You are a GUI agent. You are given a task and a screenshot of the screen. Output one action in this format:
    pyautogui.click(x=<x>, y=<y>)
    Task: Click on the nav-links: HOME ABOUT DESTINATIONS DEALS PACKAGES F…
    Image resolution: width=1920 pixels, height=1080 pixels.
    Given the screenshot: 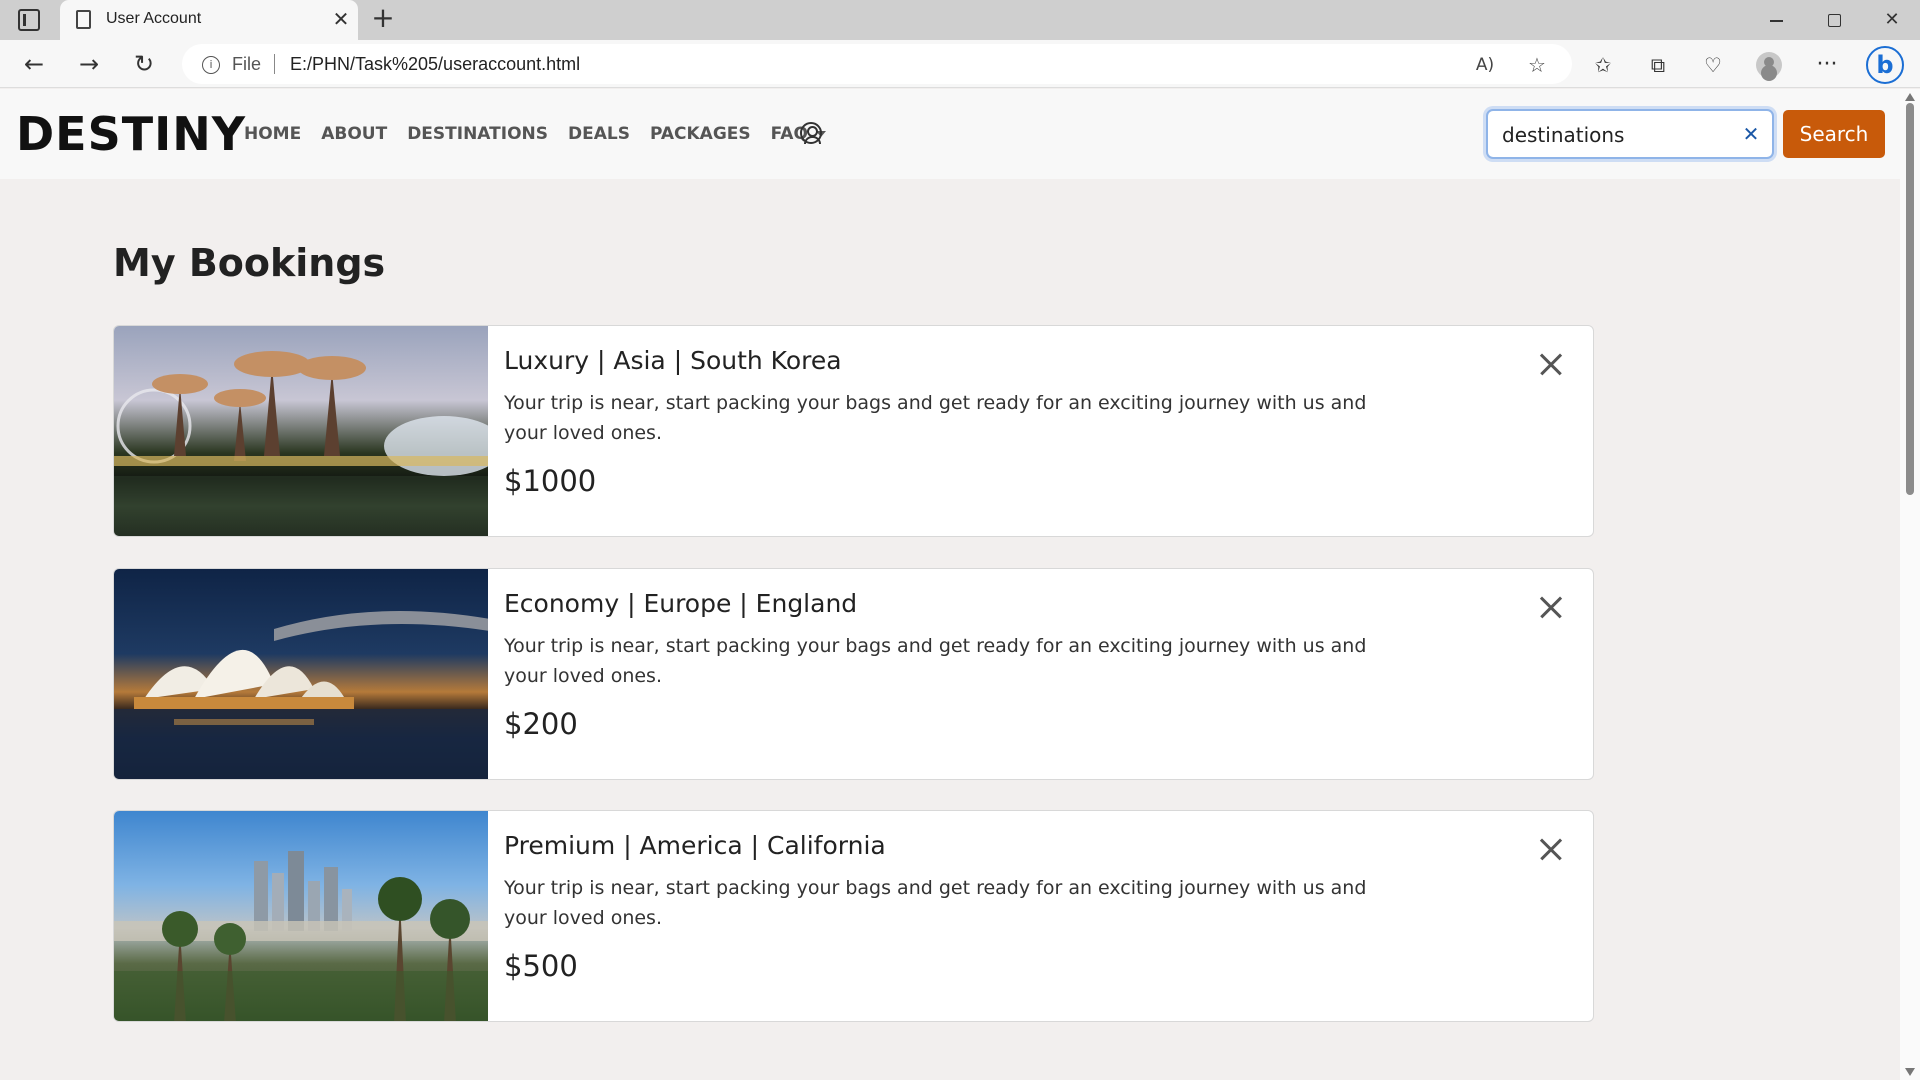 What is the action you would take?
    pyautogui.click(x=545, y=134)
    